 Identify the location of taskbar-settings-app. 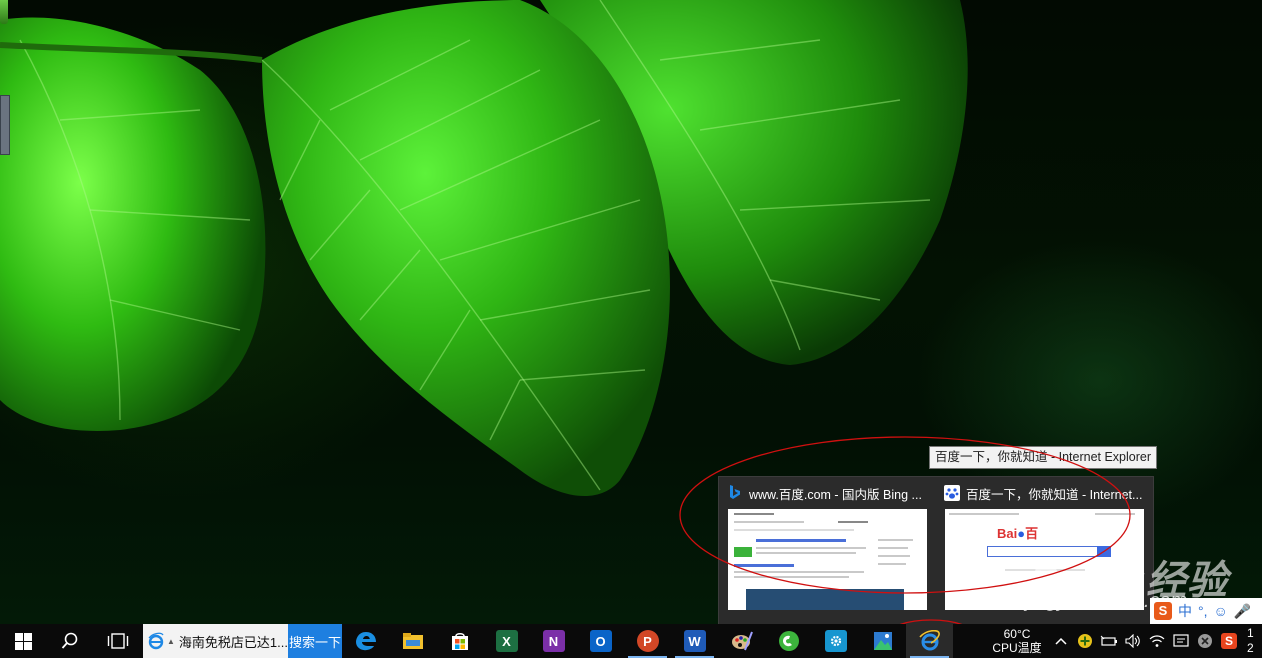
(835, 641).